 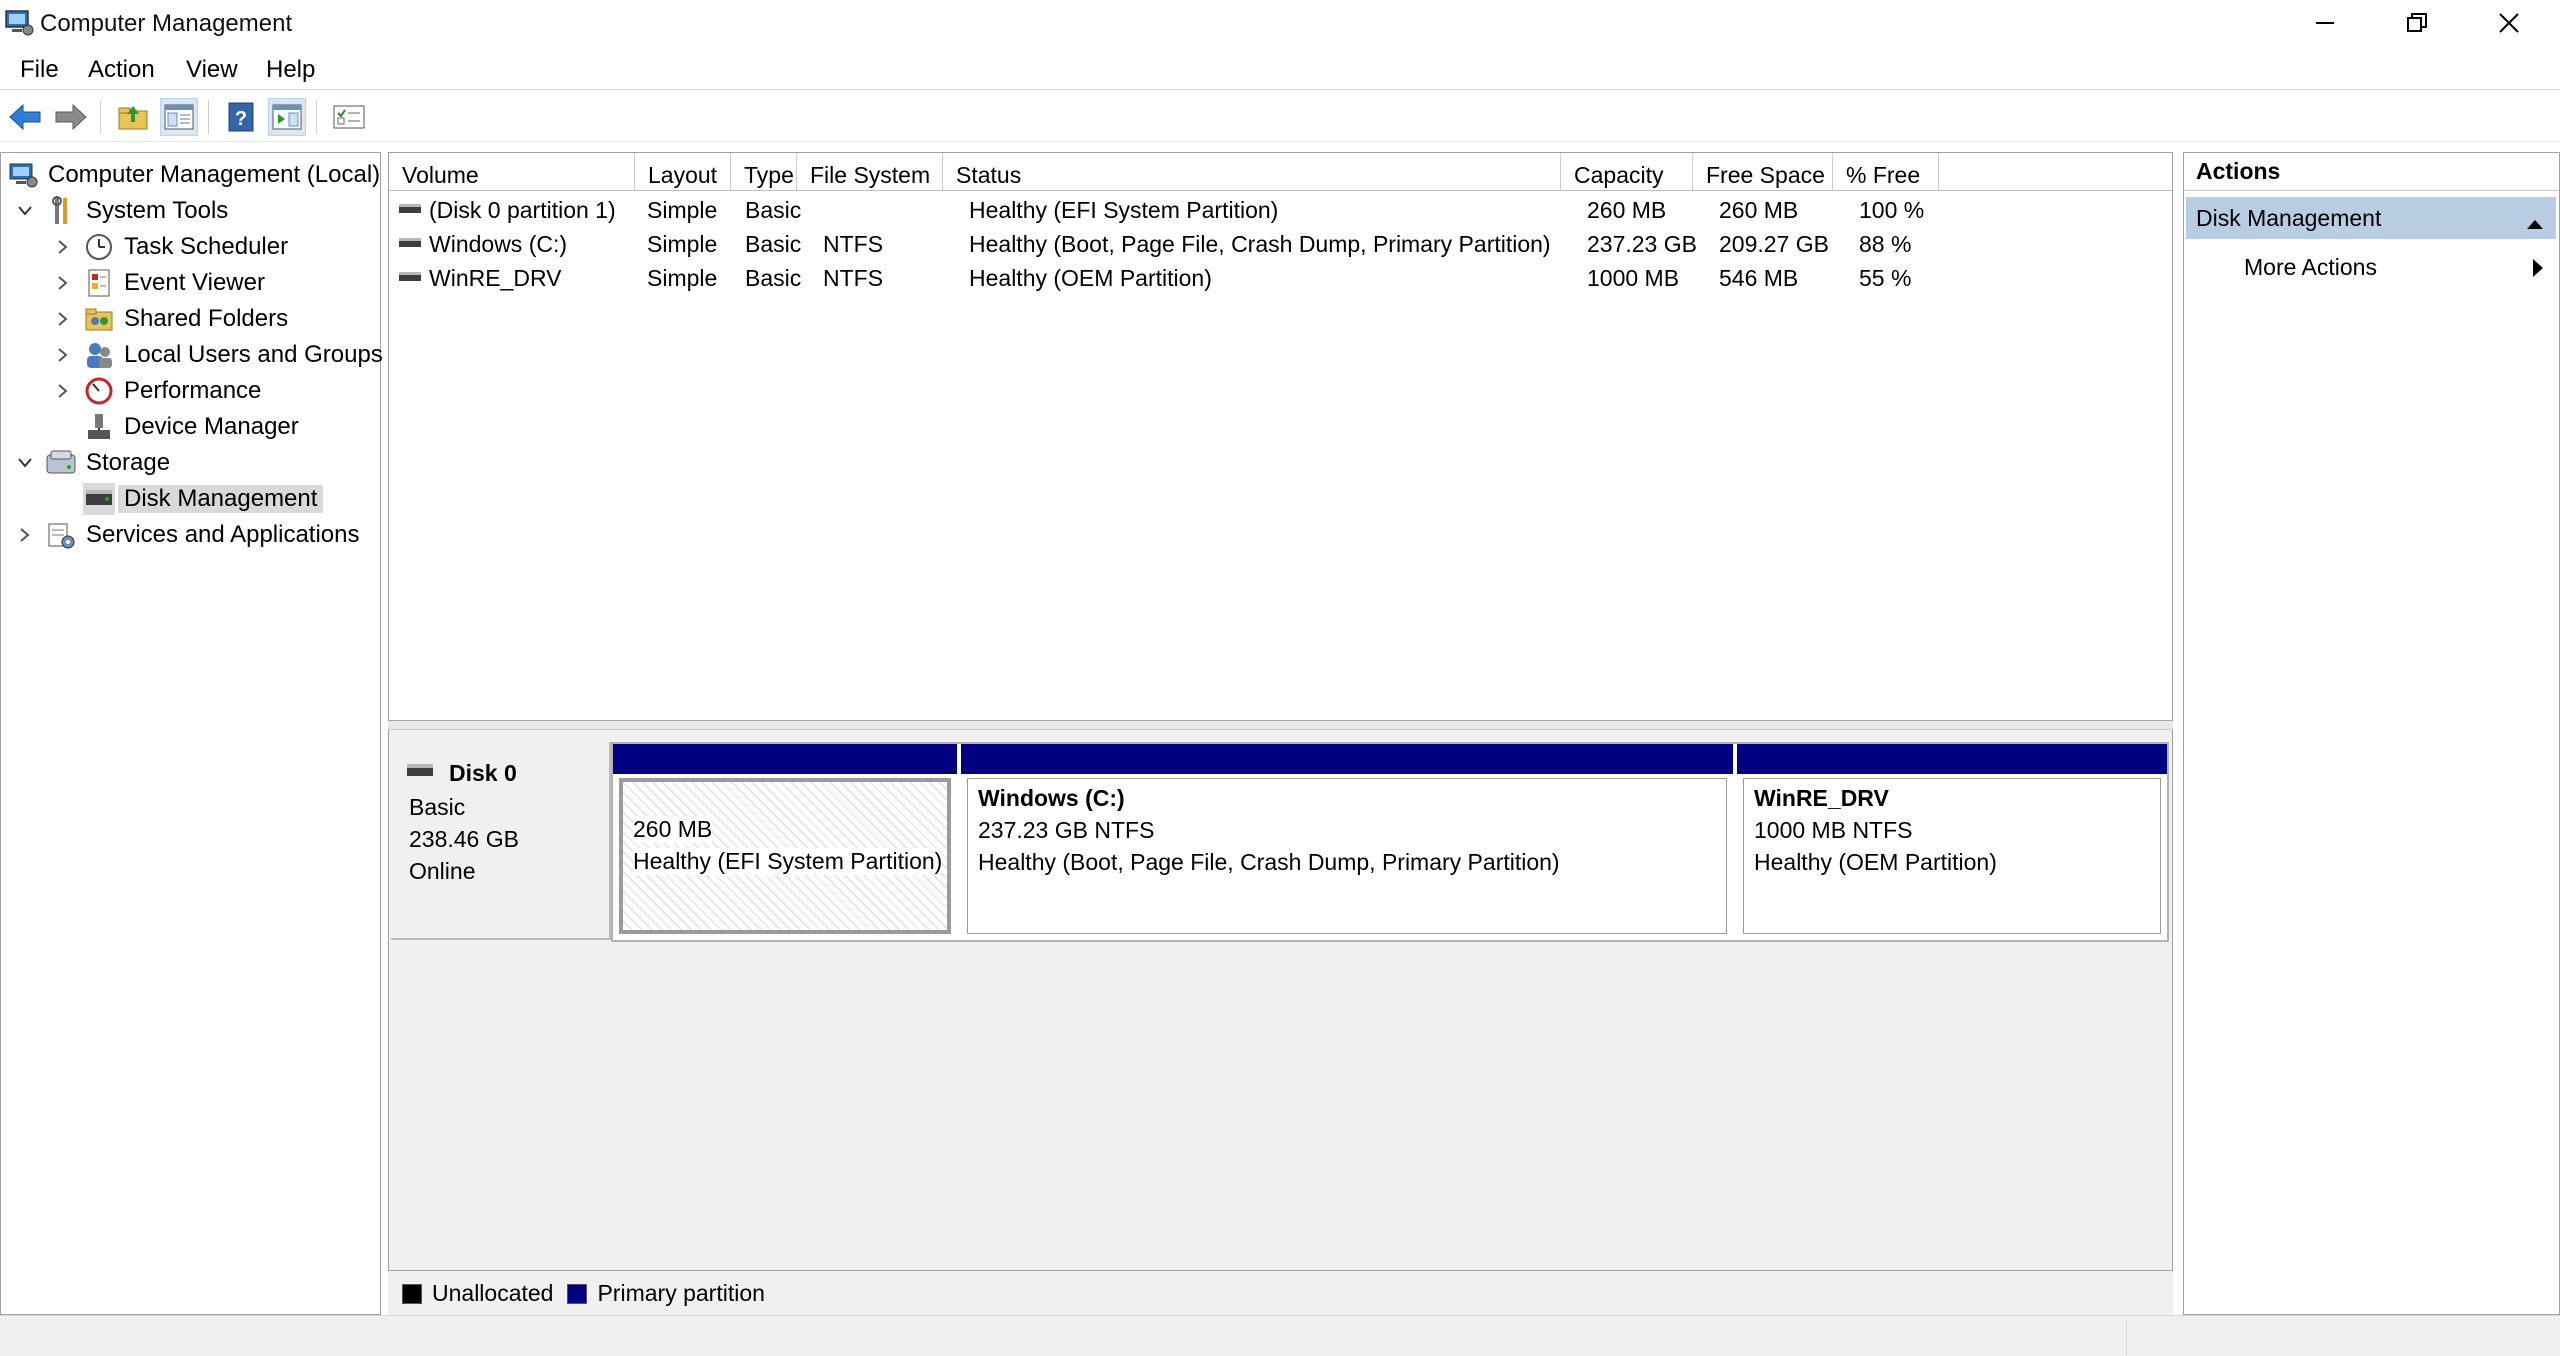 I want to click on tree-item-event-viewer: Event Viewer, so click(x=158, y=283).